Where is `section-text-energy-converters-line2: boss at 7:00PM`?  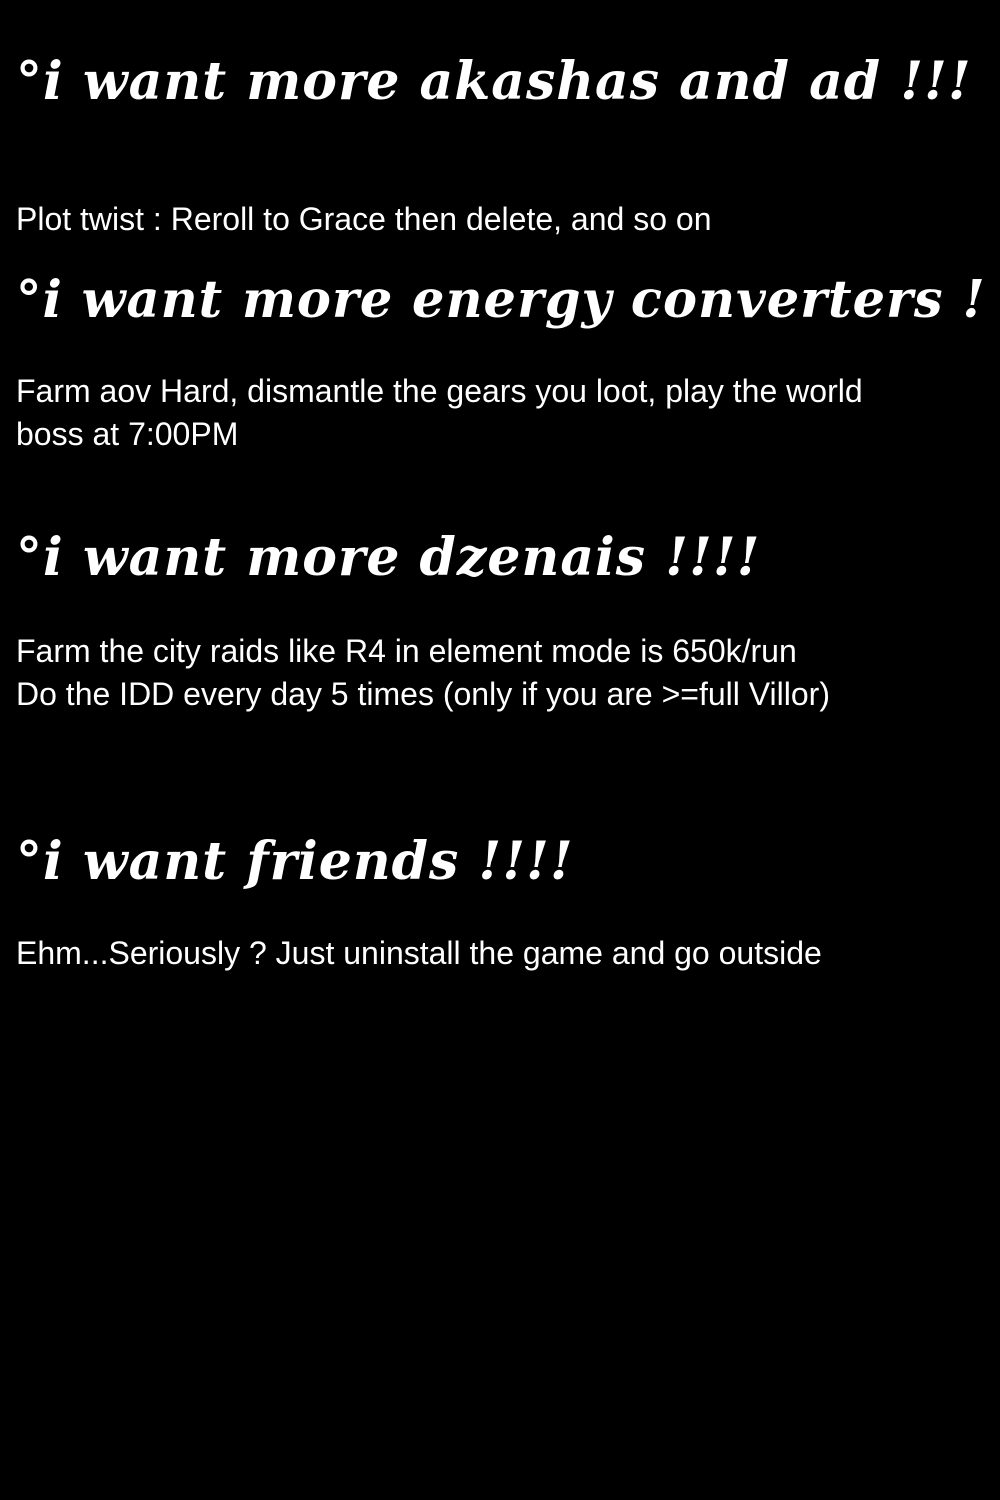 section-text-energy-converters-line2: boss at 7:00PM is located at coordinates (127, 434).